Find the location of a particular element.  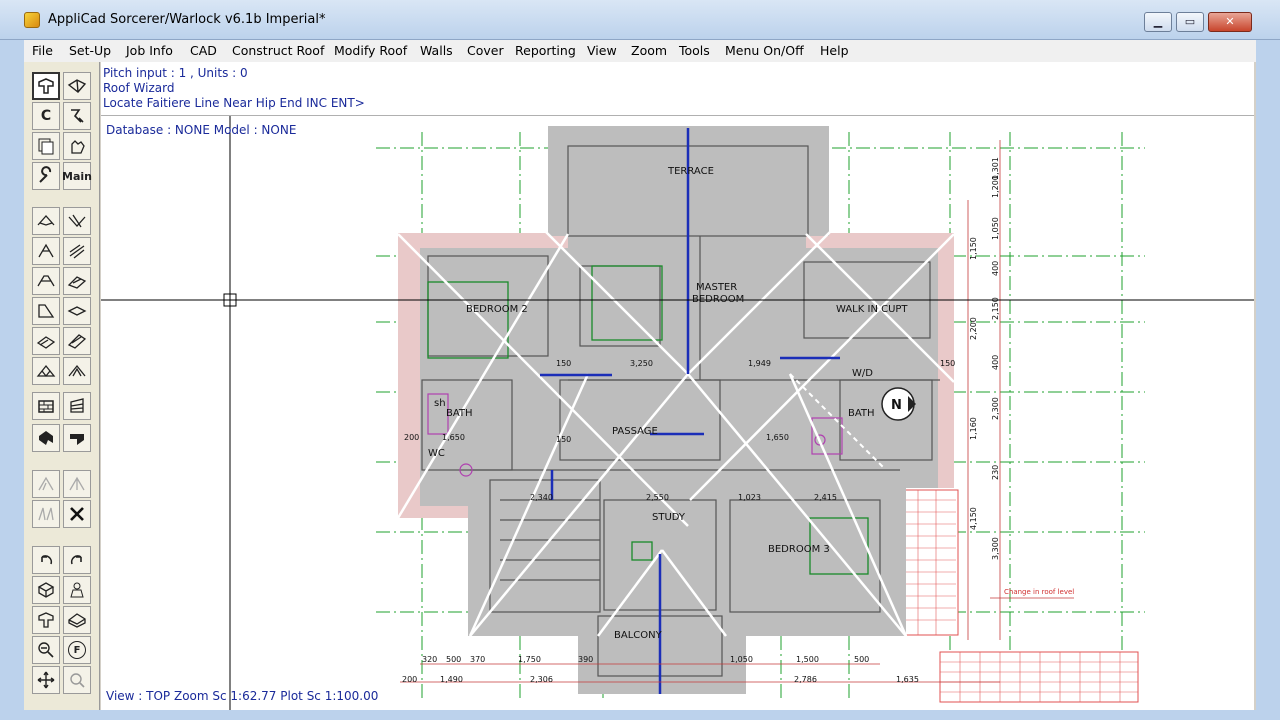

maximize-button: ▭ is located at coordinates (1190, 22).